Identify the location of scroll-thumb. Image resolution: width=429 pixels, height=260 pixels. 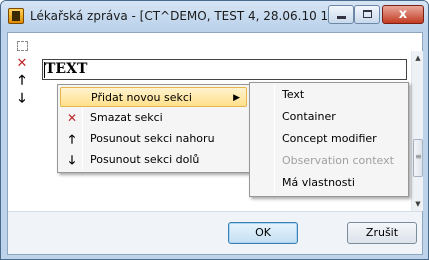
(418, 158).